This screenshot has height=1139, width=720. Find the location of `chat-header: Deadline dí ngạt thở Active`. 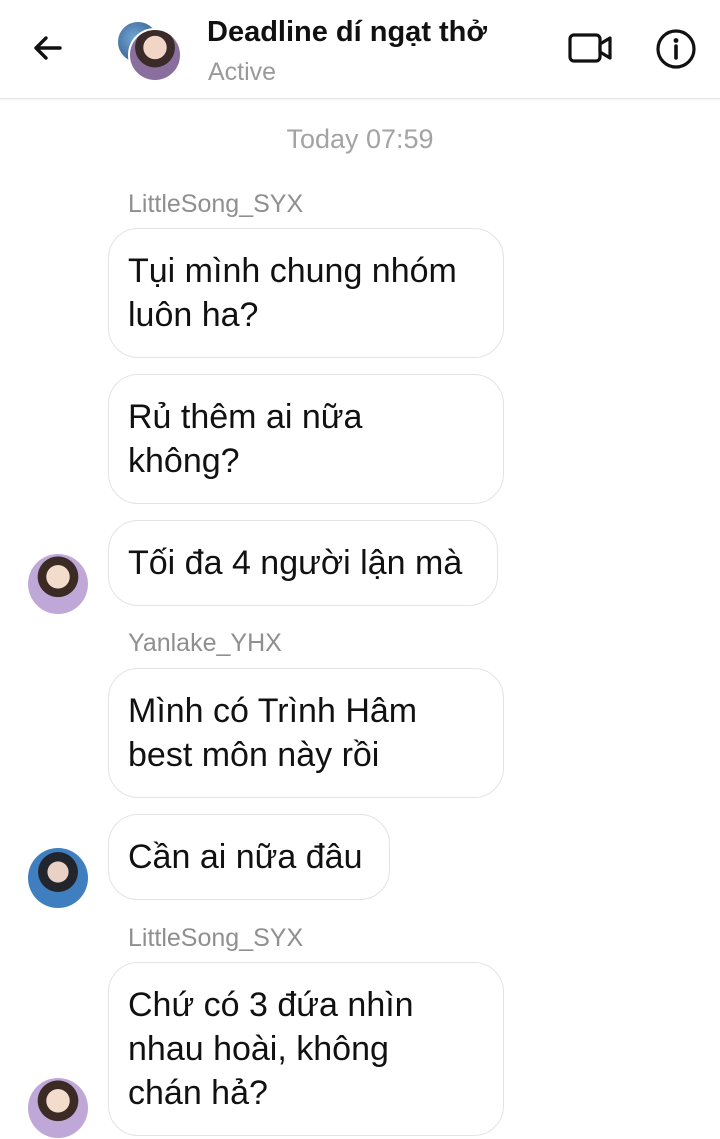

chat-header: Deadline dí ngạt thở Active is located at coordinates (360, 49).